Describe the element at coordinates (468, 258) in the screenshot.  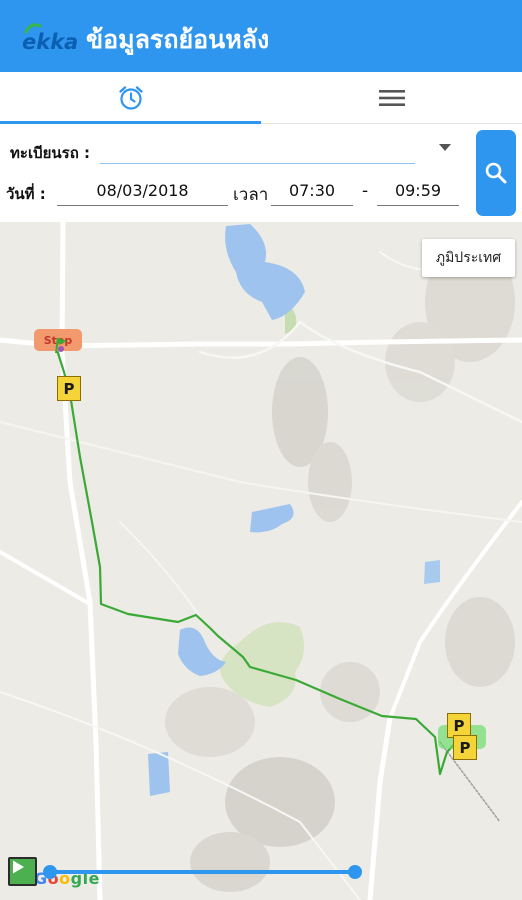
I see `terrain-toggle-button: ภูมิประเทศ` at that location.